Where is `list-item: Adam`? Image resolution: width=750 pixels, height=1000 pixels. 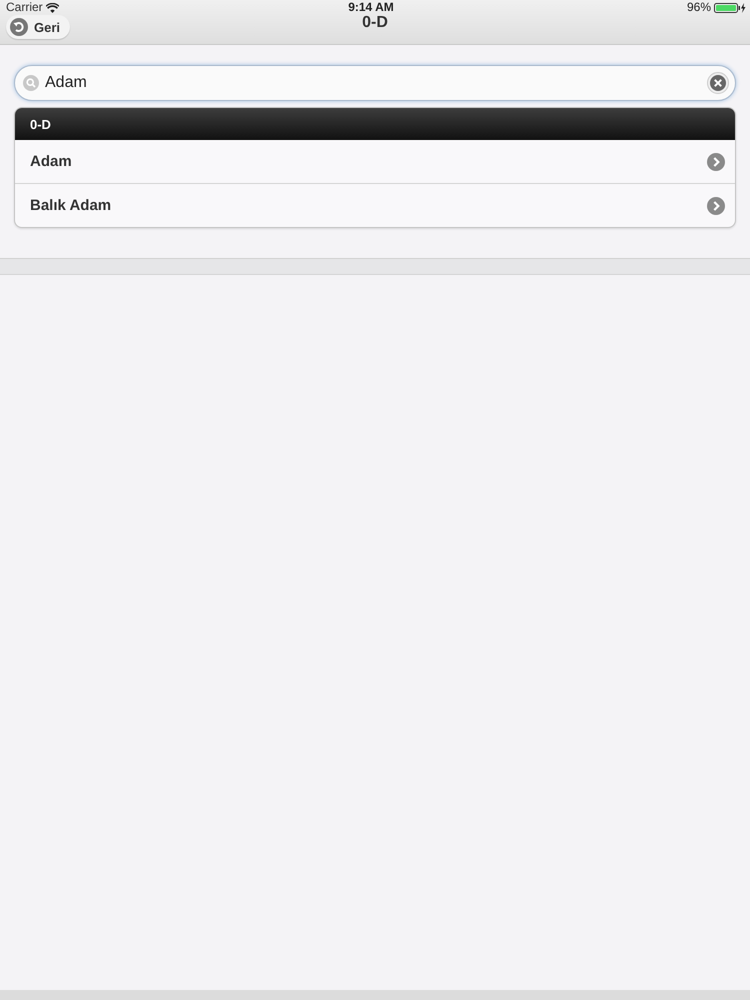 list-item: Adam is located at coordinates (375, 161).